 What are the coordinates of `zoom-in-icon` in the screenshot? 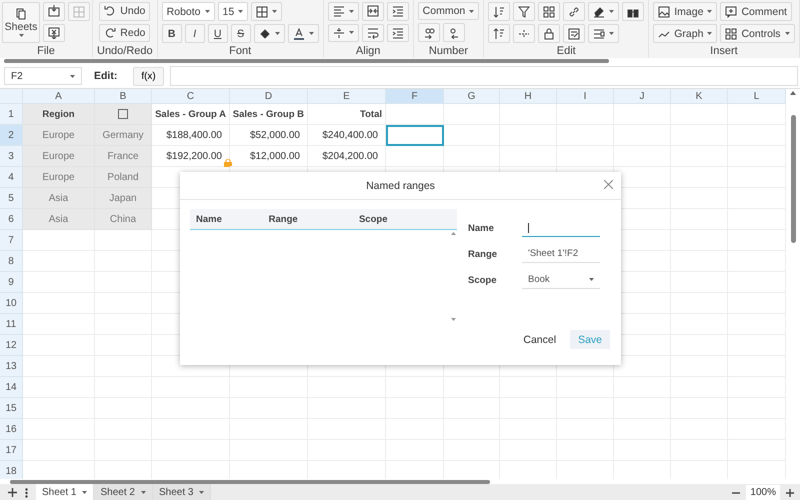 It's located at (790, 492).